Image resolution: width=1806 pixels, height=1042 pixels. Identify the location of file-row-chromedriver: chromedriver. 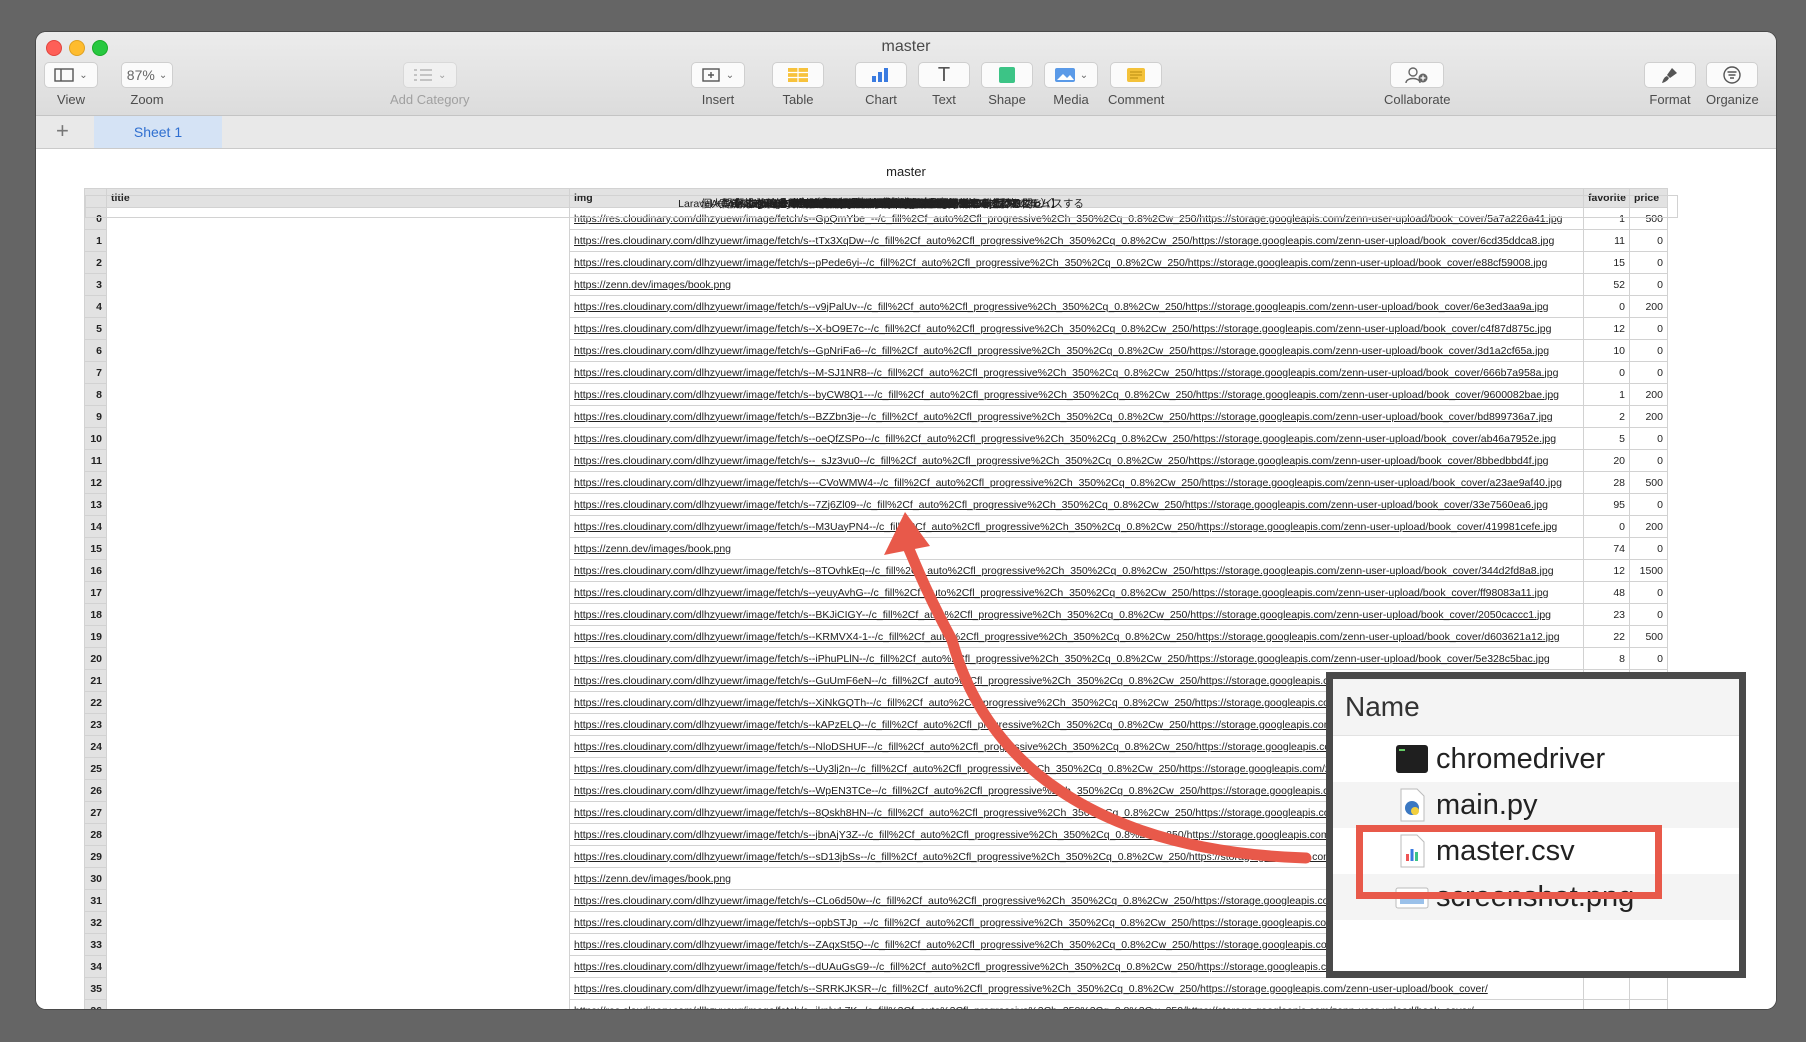
(1536, 759).